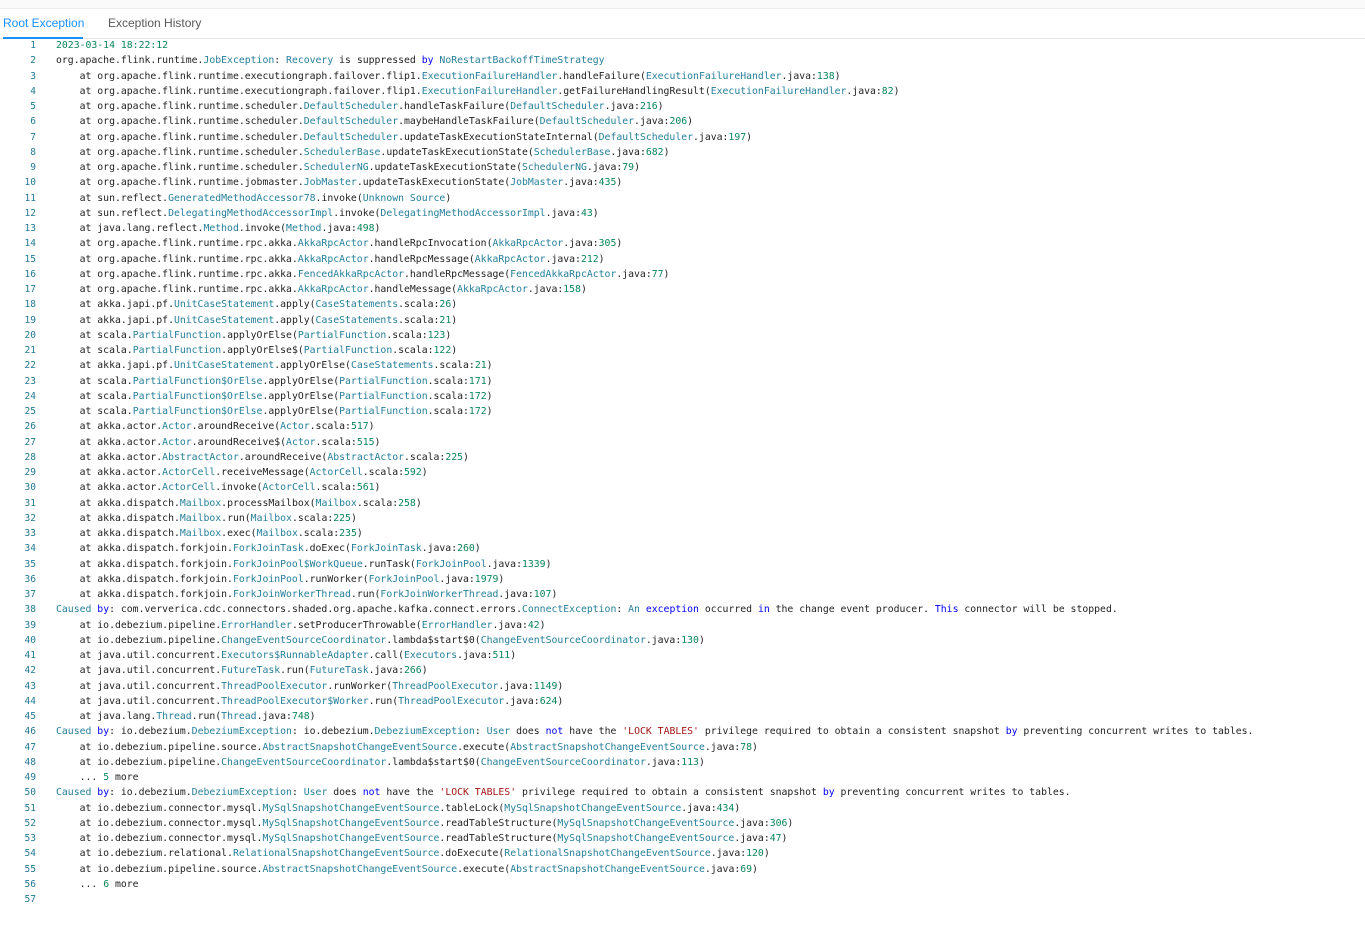 This screenshot has width=1365, height=939. Describe the element at coordinates (30, 320) in the screenshot. I see `line-number: 19` at that location.